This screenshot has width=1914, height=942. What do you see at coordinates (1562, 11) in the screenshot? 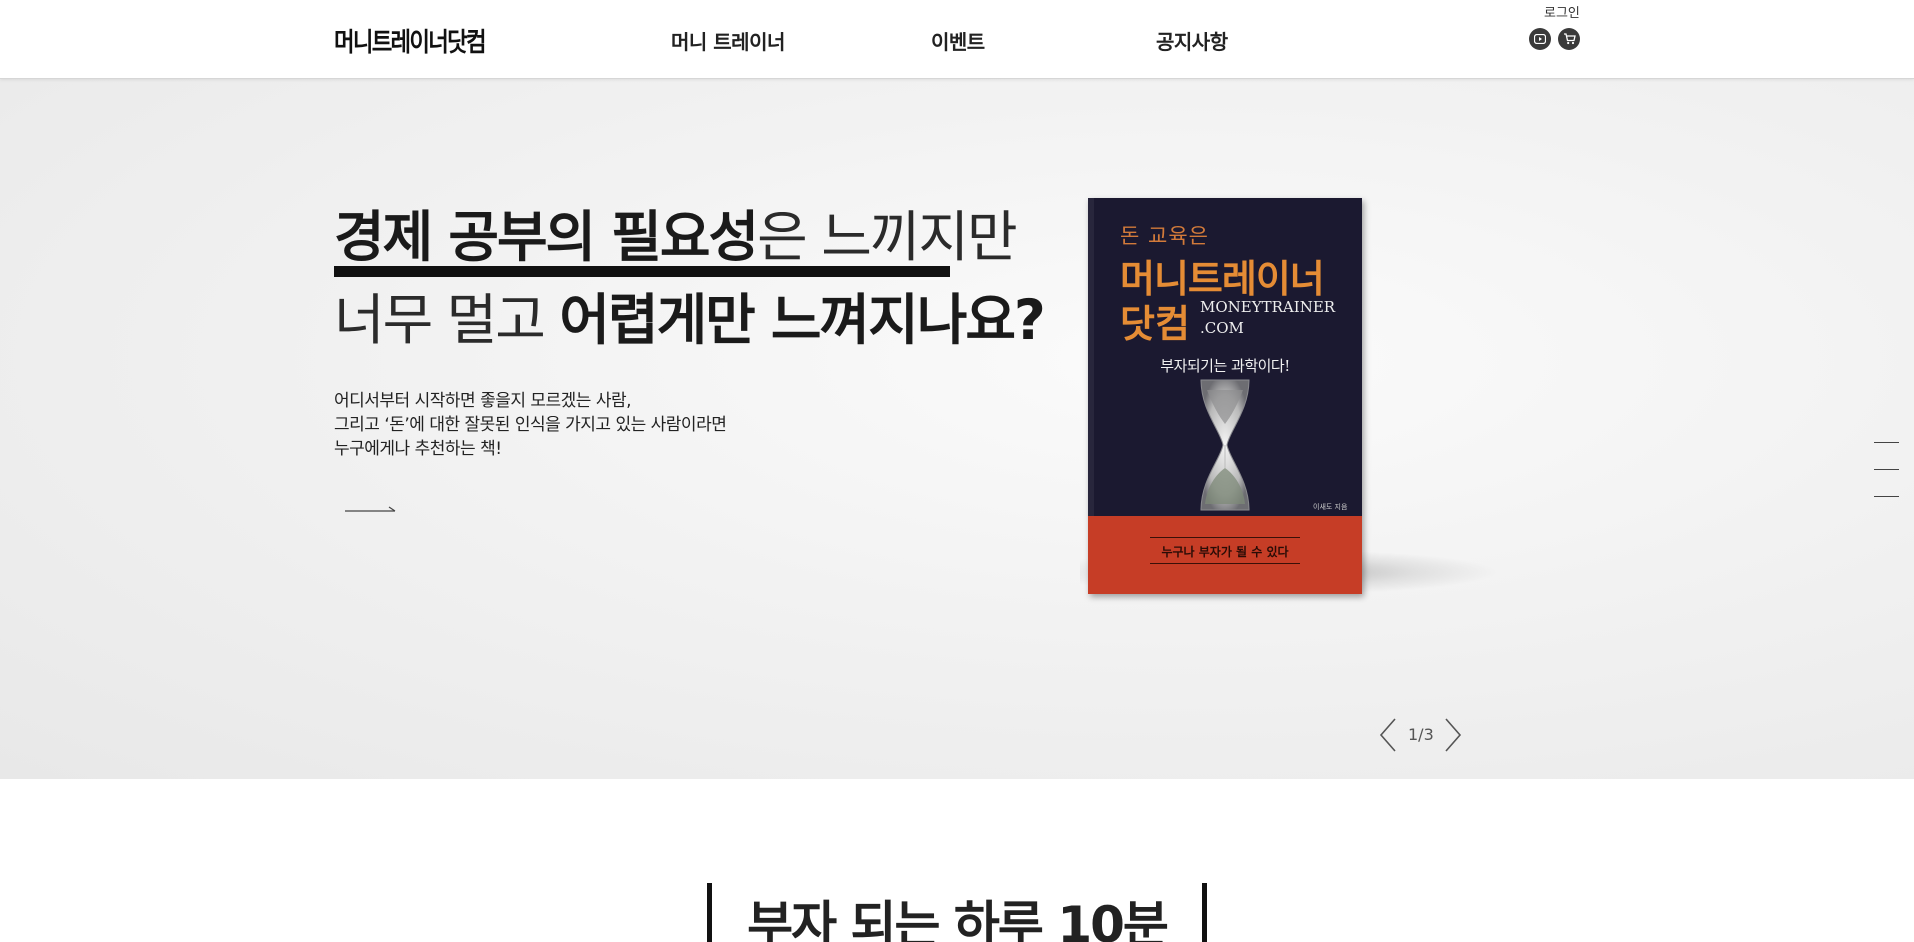
I see `login-link: 로그인` at bounding box center [1562, 11].